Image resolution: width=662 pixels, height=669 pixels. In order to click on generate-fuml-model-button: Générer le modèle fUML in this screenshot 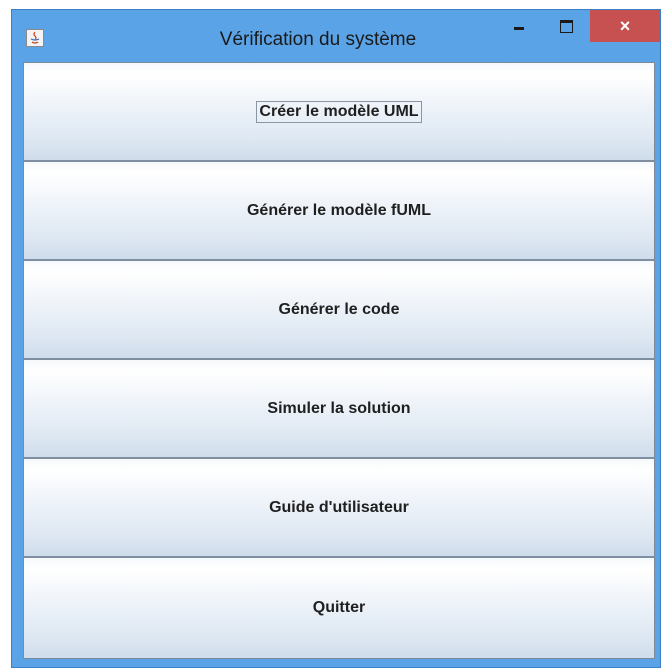, I will do `click(339, 211)`.